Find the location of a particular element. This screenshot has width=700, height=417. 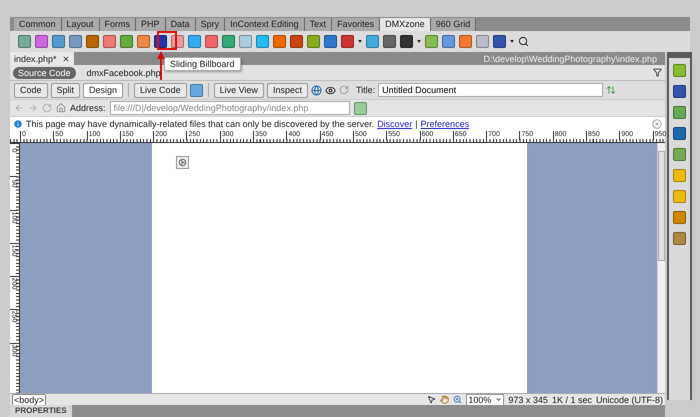

live-code-button: Live Code is located at coordinates (160, 90).